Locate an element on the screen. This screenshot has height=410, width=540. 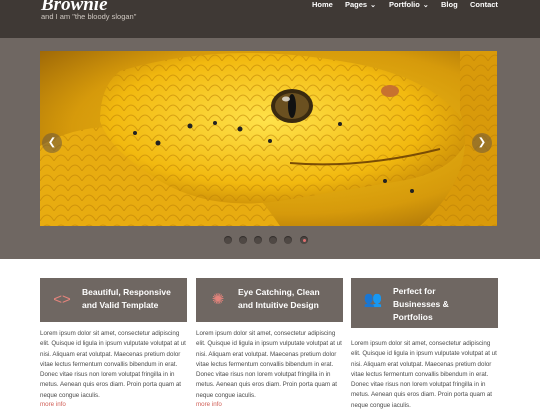
feature-title-line: Businesses & is located at coordinates (421, 304).